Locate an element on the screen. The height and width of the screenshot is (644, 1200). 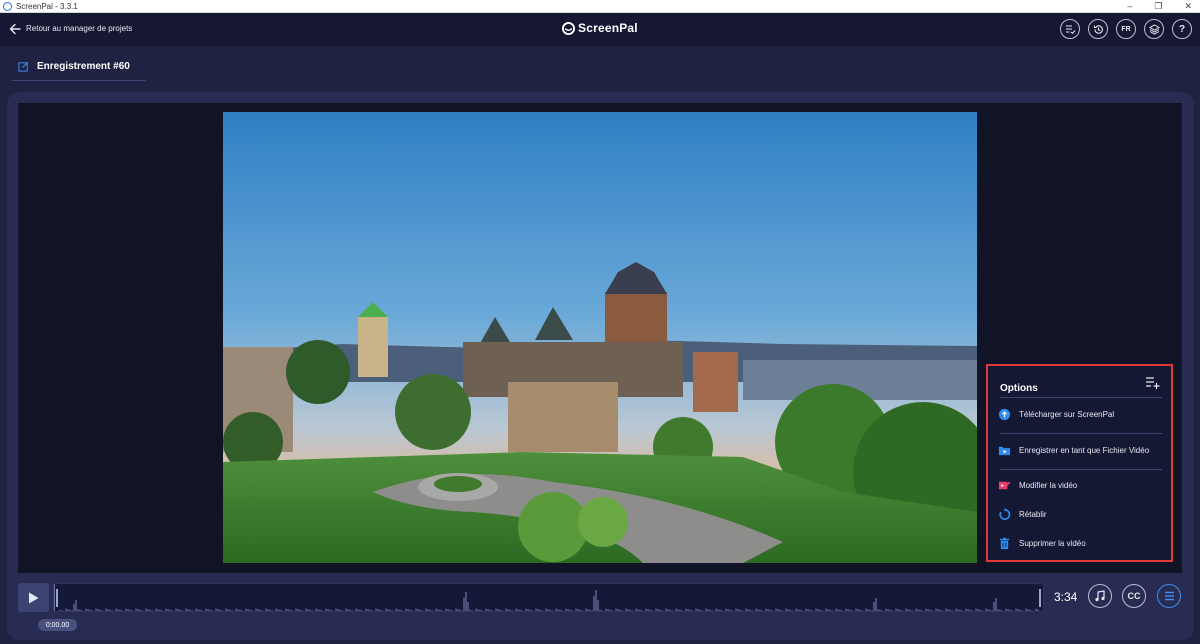
task-list-button is located at coordinates (1070, 29).